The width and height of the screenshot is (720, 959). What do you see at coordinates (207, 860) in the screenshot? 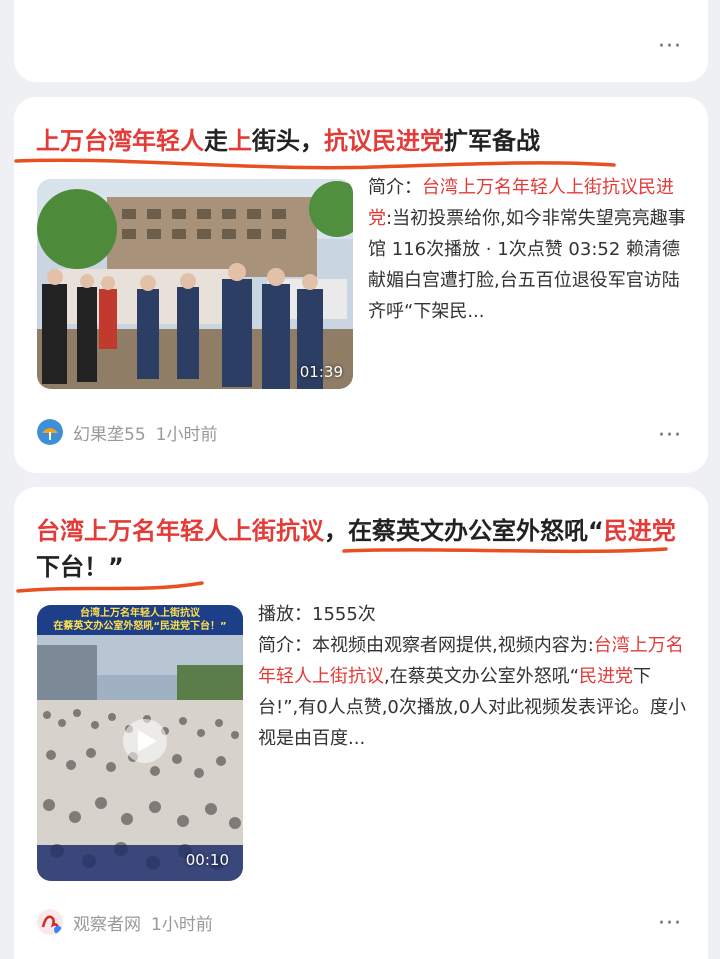
I see `video-duration: 00:10` at bounding box center [207, 860].